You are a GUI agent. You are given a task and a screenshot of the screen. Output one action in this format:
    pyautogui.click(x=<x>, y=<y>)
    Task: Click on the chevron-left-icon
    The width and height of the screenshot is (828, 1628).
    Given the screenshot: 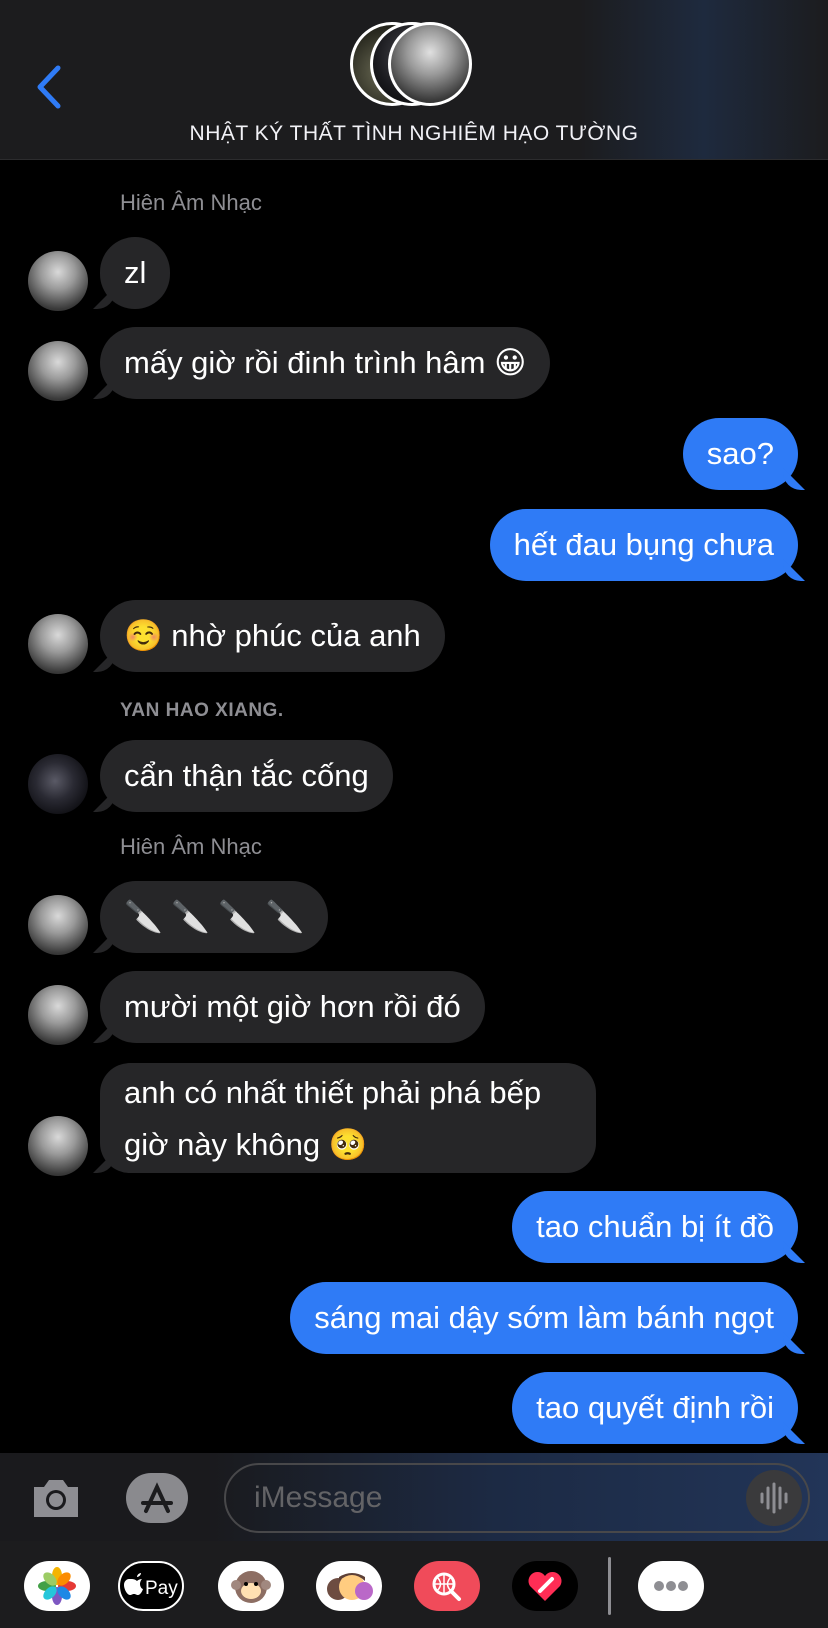 What is the action you would take?
    pyautogui.click(x=49, y=87)
    